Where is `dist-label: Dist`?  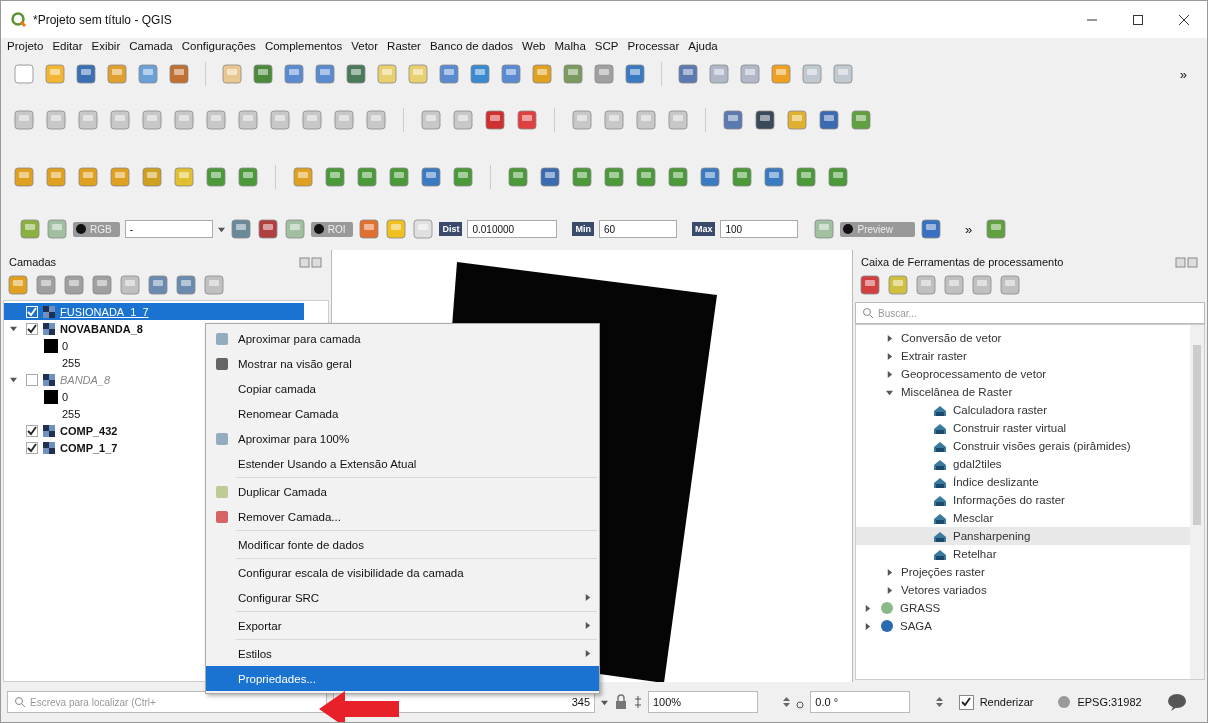 dist-label: Dist is located at coordinates (451, 229).